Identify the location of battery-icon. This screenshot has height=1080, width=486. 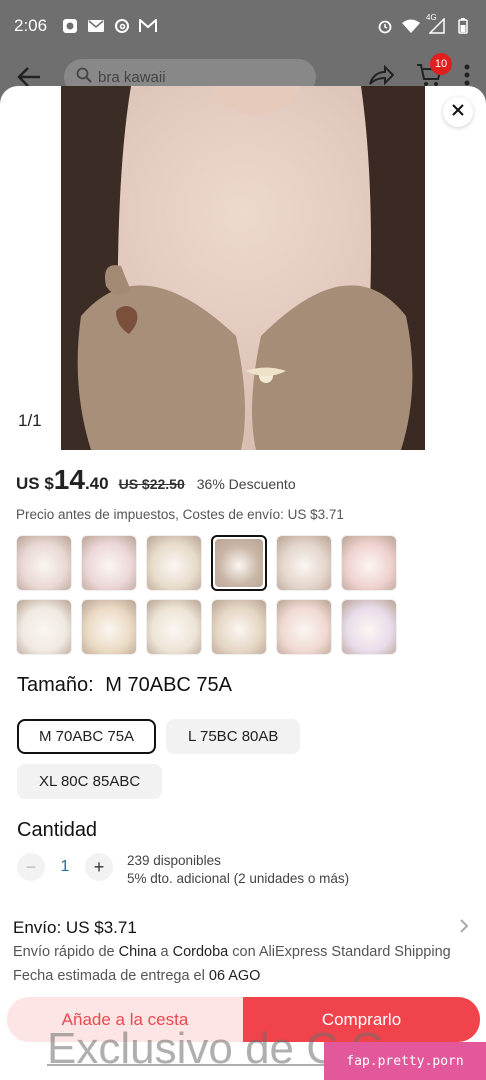
(463, 26).